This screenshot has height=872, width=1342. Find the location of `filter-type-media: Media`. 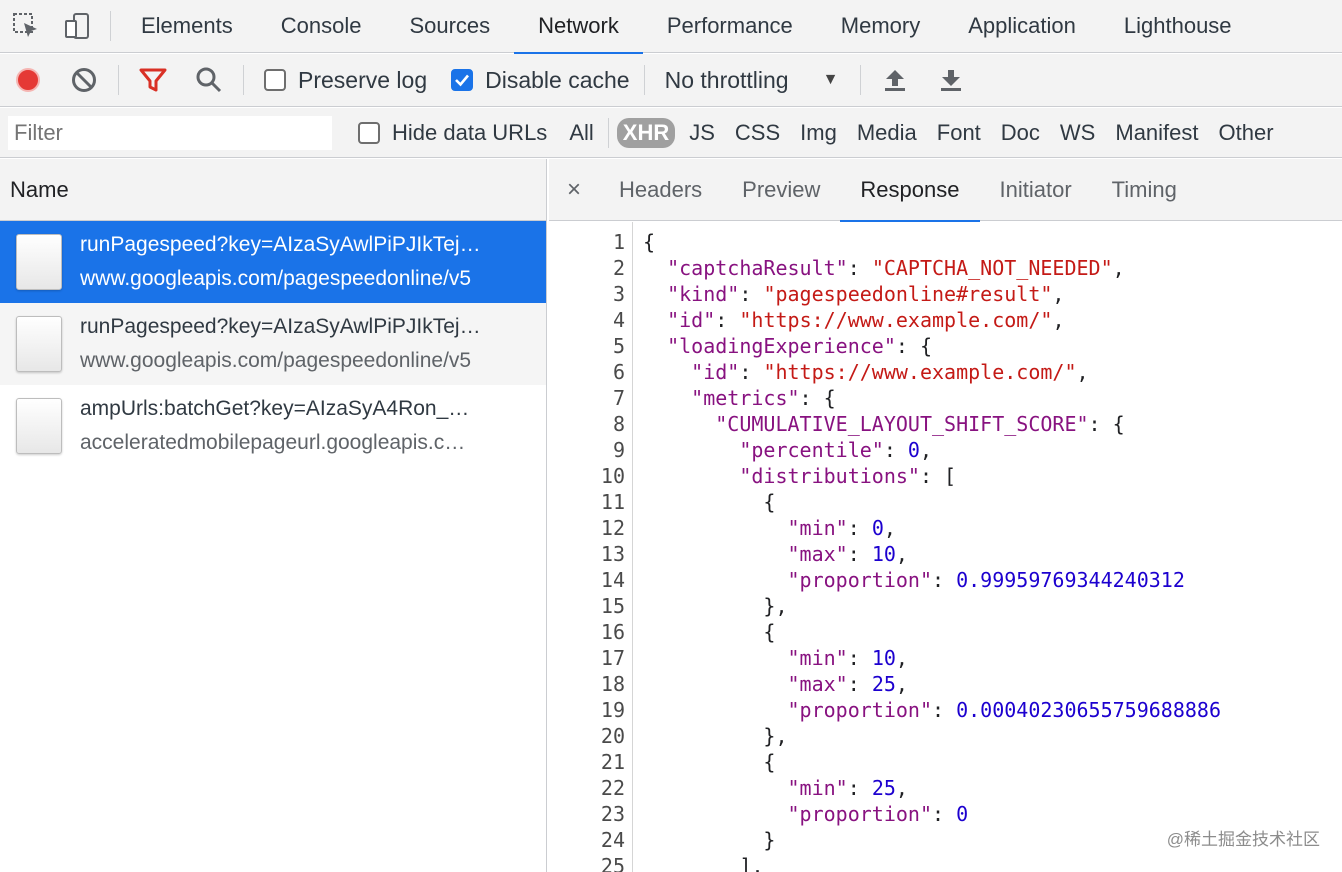

filter-type-media: Media is located at coordinates (887, 133).